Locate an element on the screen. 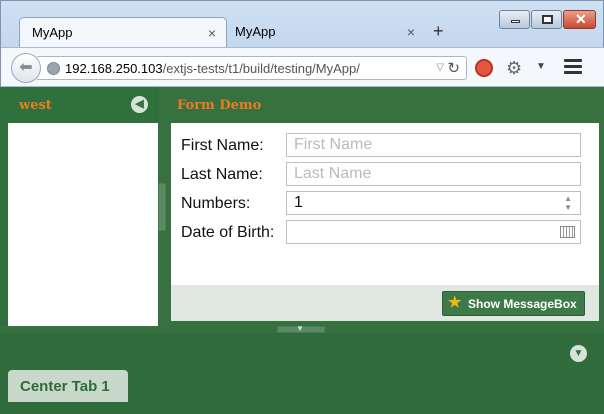  reload-icon: ↻ is located at coordinates (453, 68).